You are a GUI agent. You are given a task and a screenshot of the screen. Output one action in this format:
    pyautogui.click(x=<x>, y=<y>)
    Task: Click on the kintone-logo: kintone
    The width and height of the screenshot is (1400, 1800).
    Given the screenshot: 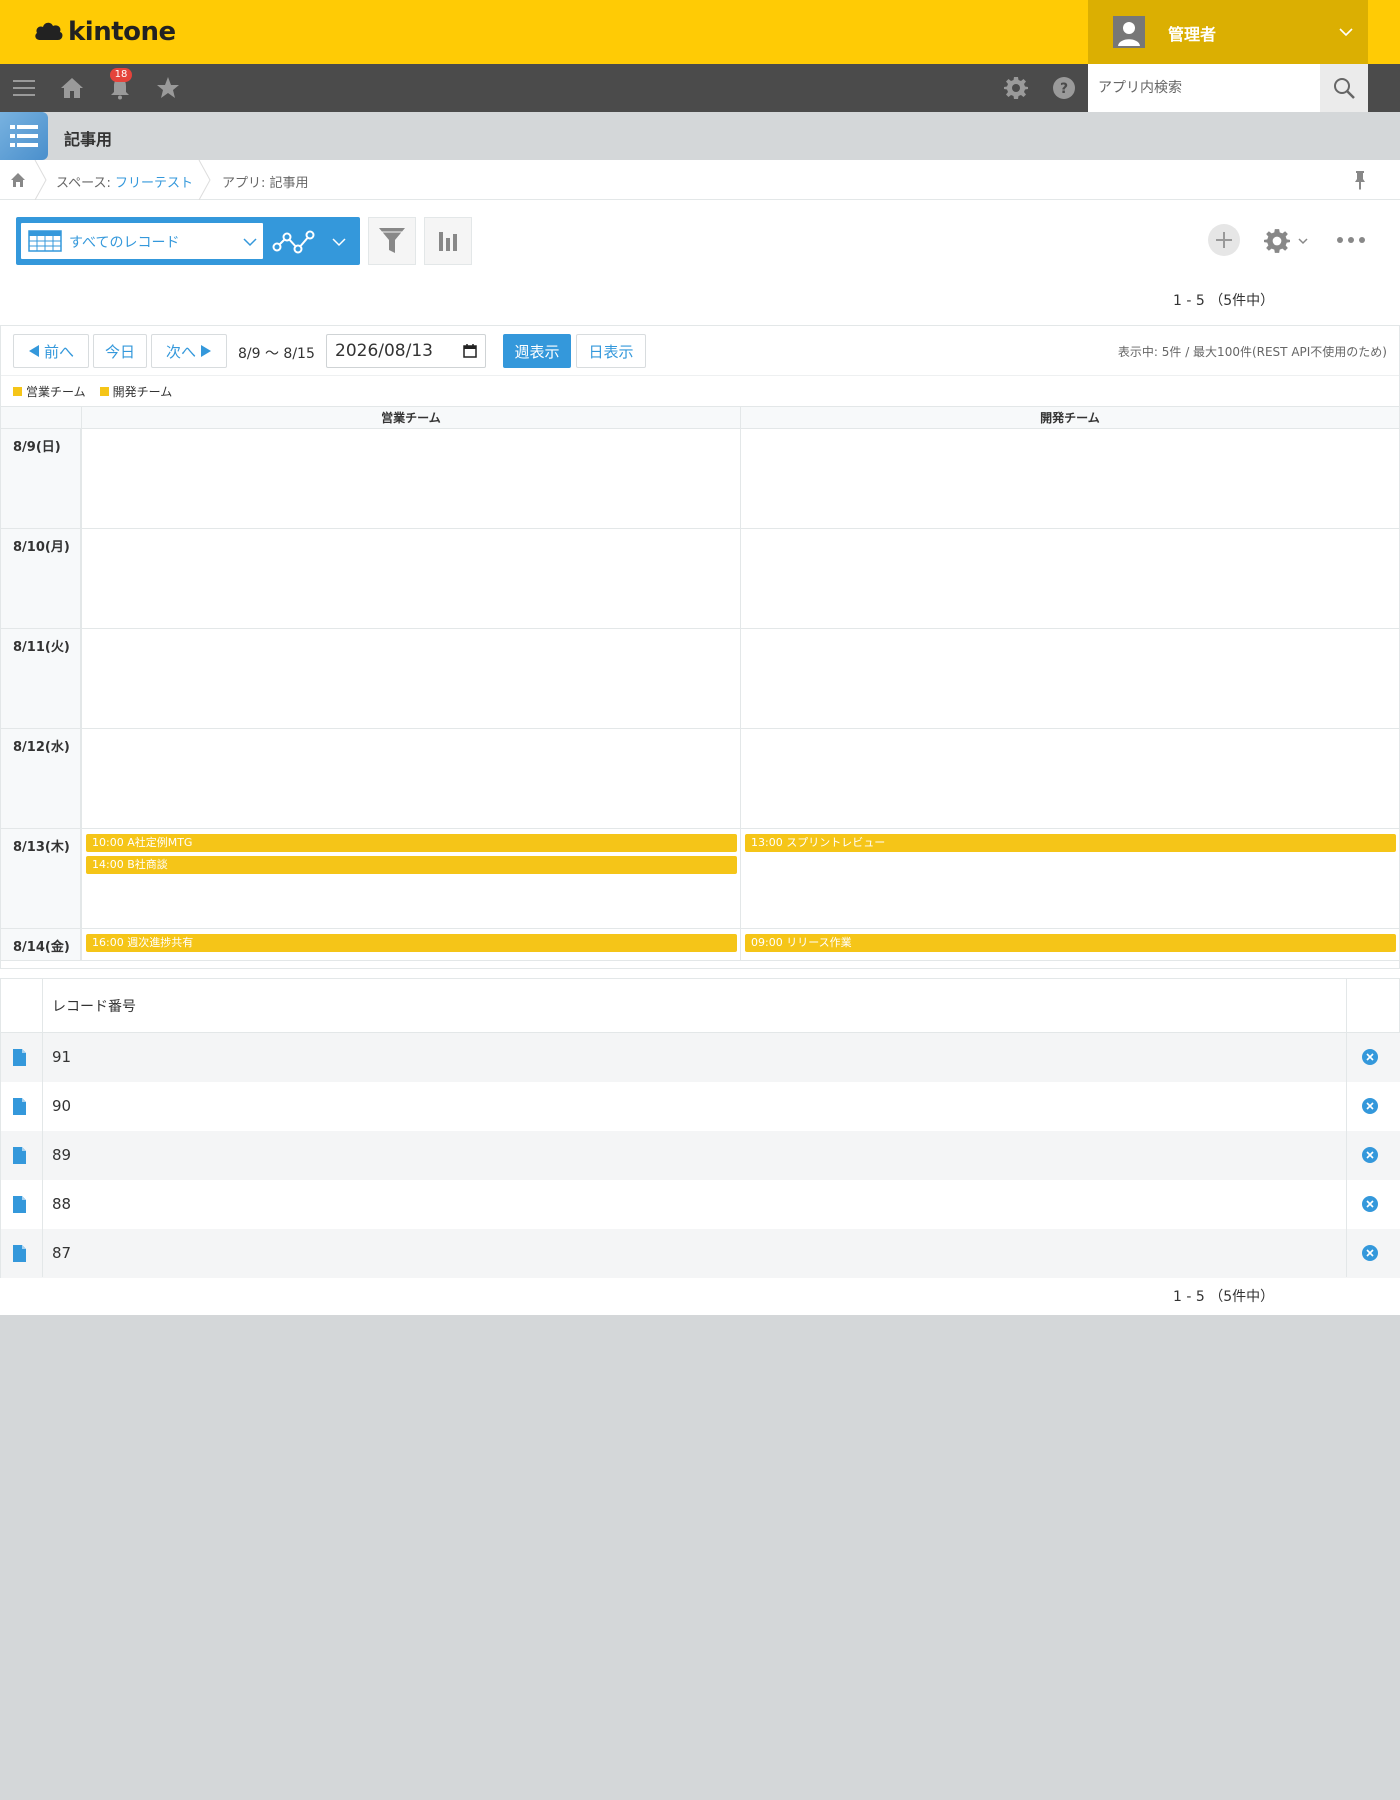 What is the action you would take?
    pyautogui.click(x=105, y=32)
    